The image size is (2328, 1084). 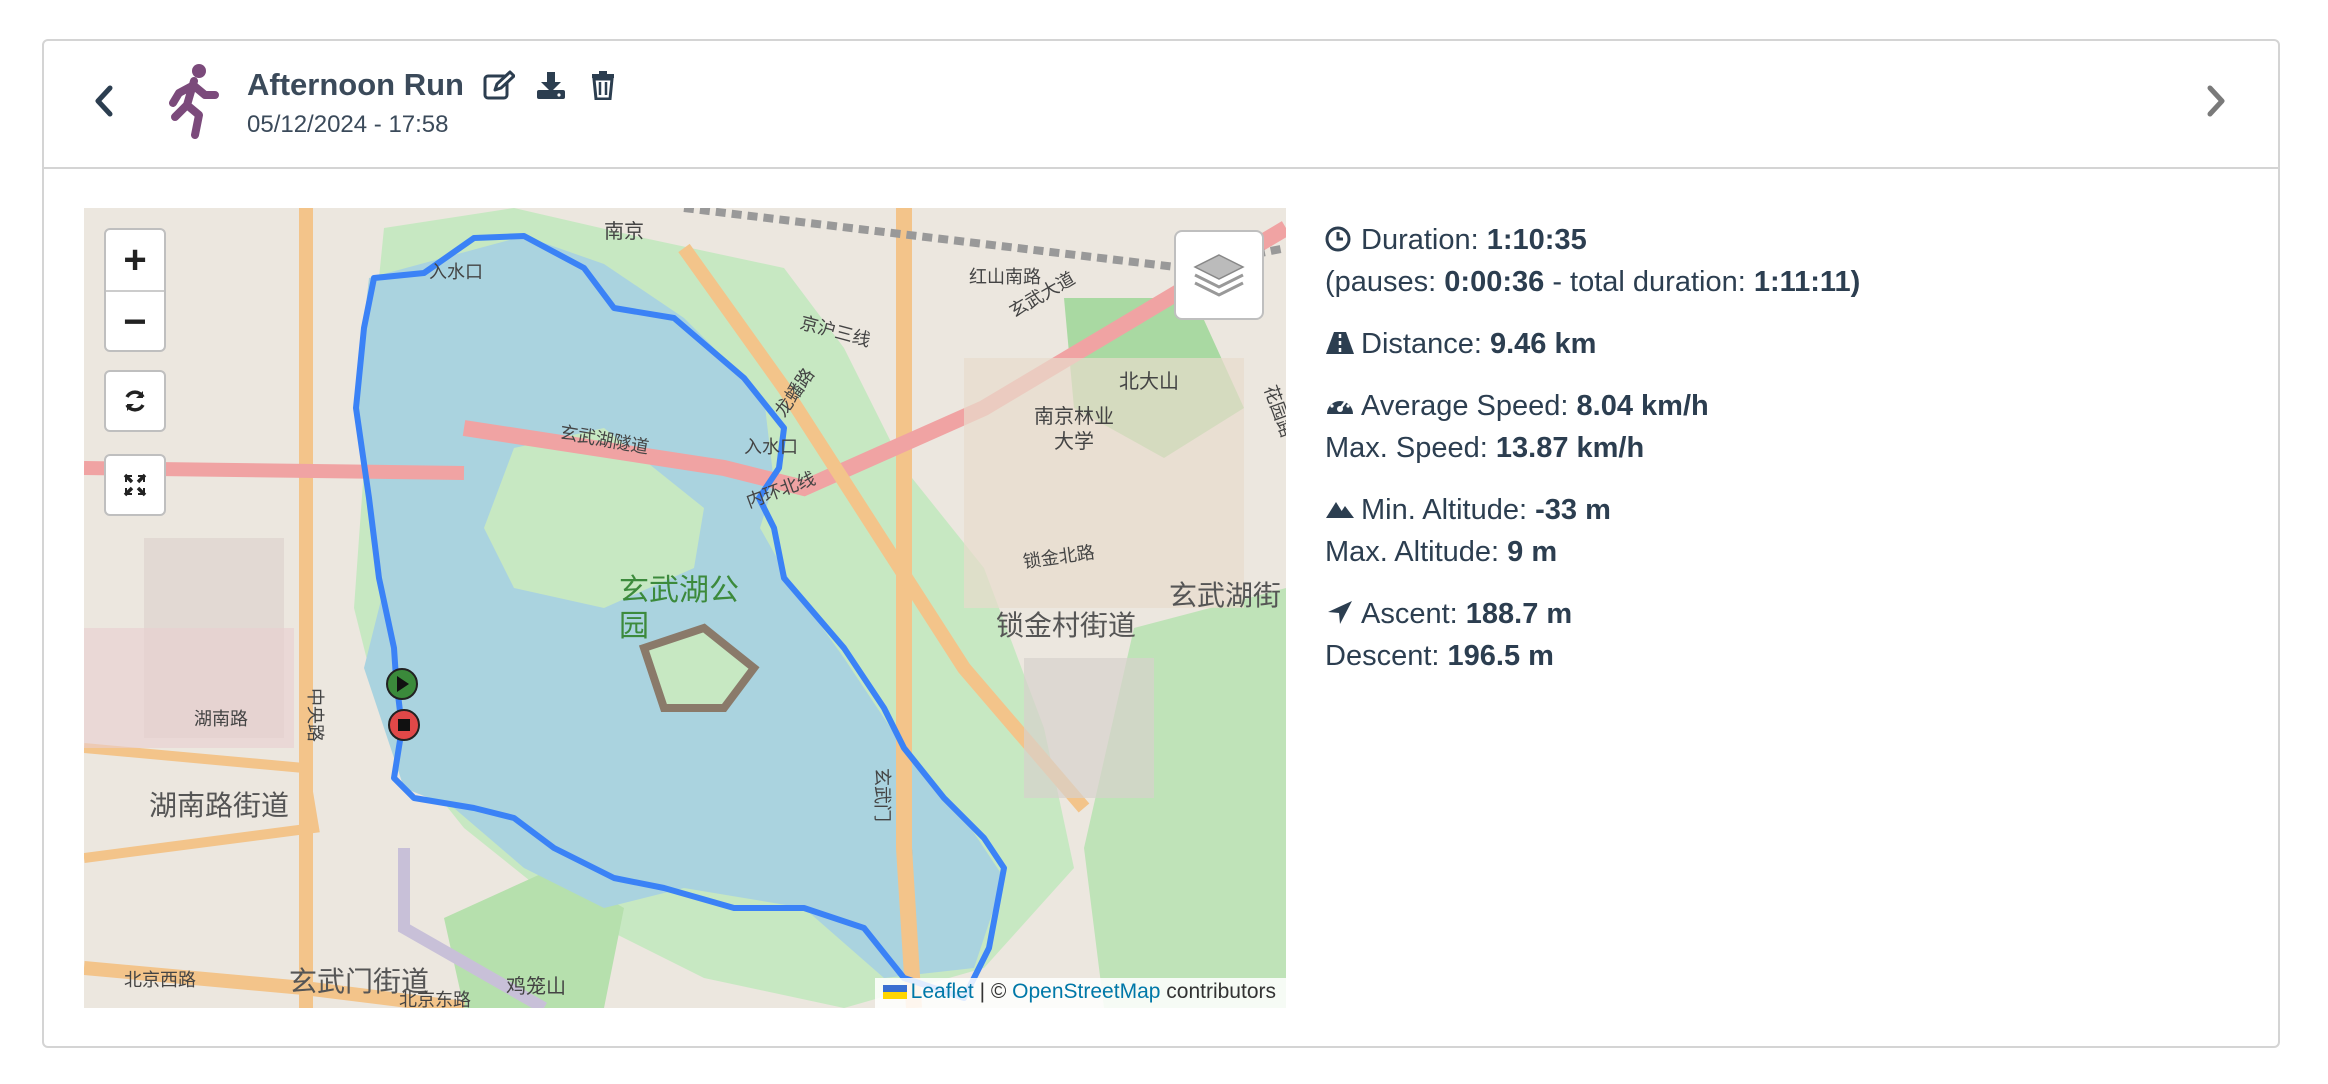 I want to click on workout-card-header: Afternoon Run 05/12/2024 - 17:58, so click(x=1161, y=105).